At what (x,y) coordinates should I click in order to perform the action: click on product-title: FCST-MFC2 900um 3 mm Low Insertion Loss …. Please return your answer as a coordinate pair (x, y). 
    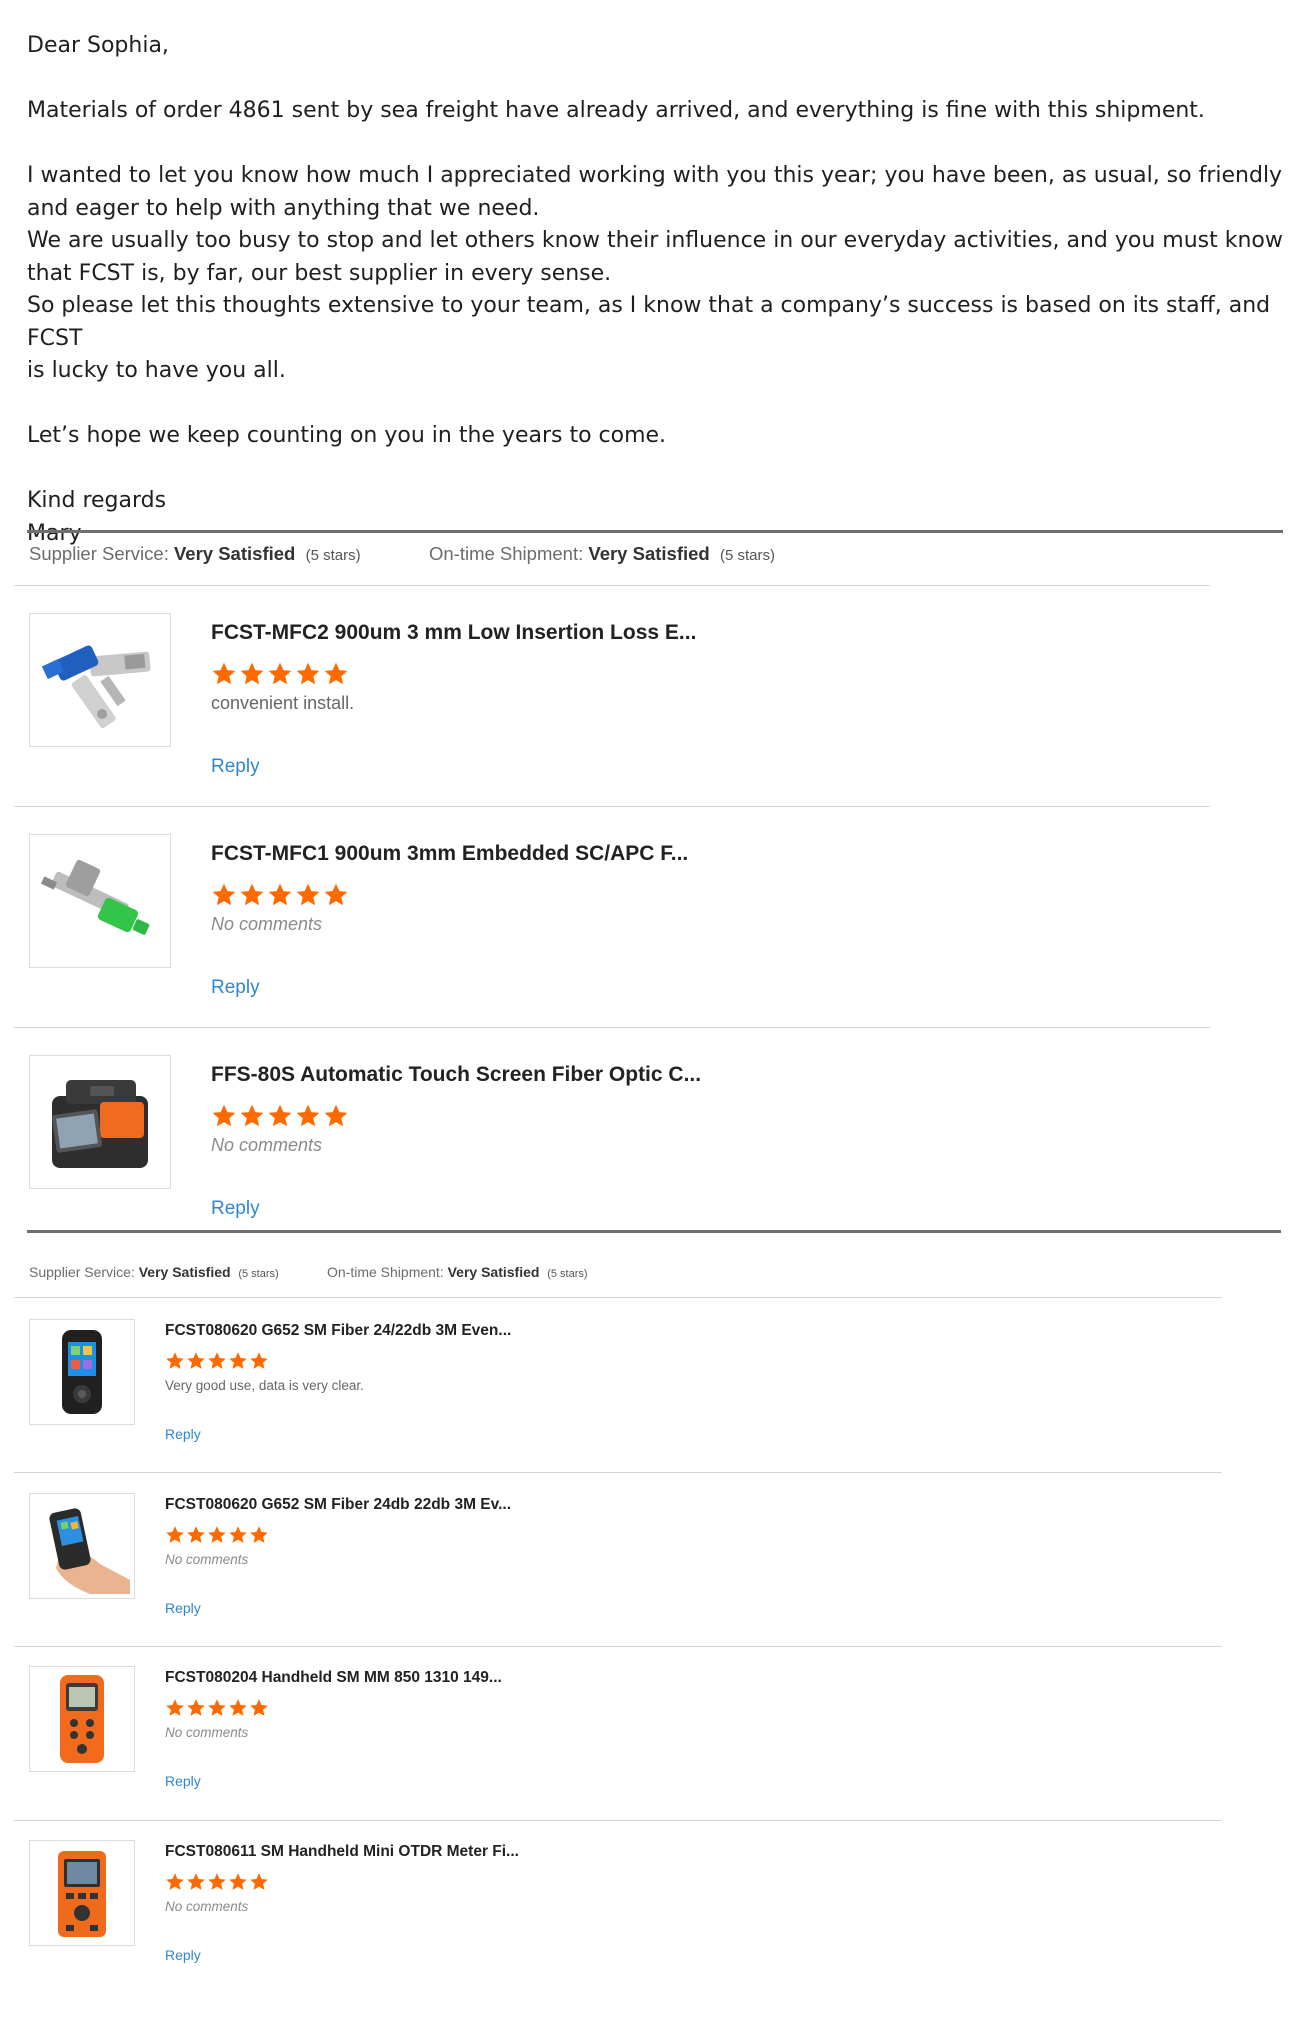
    Looking at the image, I should click on (453, 633).